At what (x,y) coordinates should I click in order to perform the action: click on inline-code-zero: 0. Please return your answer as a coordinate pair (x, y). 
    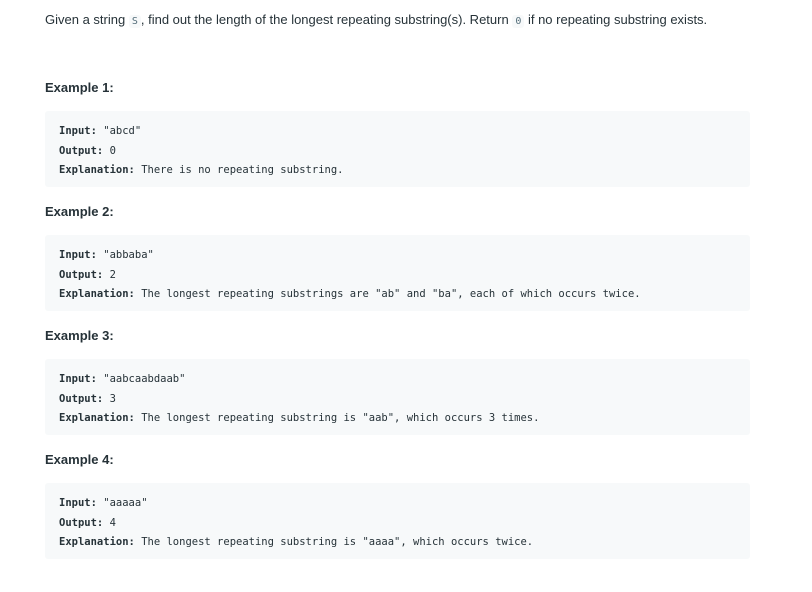
    Looking at the image, I should click on (518, 21).